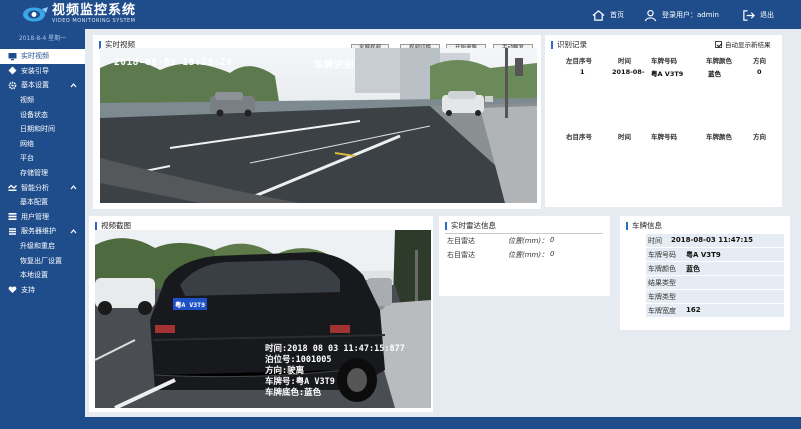 The height and width of the screenshot is (429, 801). Describe the element at coordinates (759, 137) in the screenshot. I see `col-direction-right: 方向` at that location.